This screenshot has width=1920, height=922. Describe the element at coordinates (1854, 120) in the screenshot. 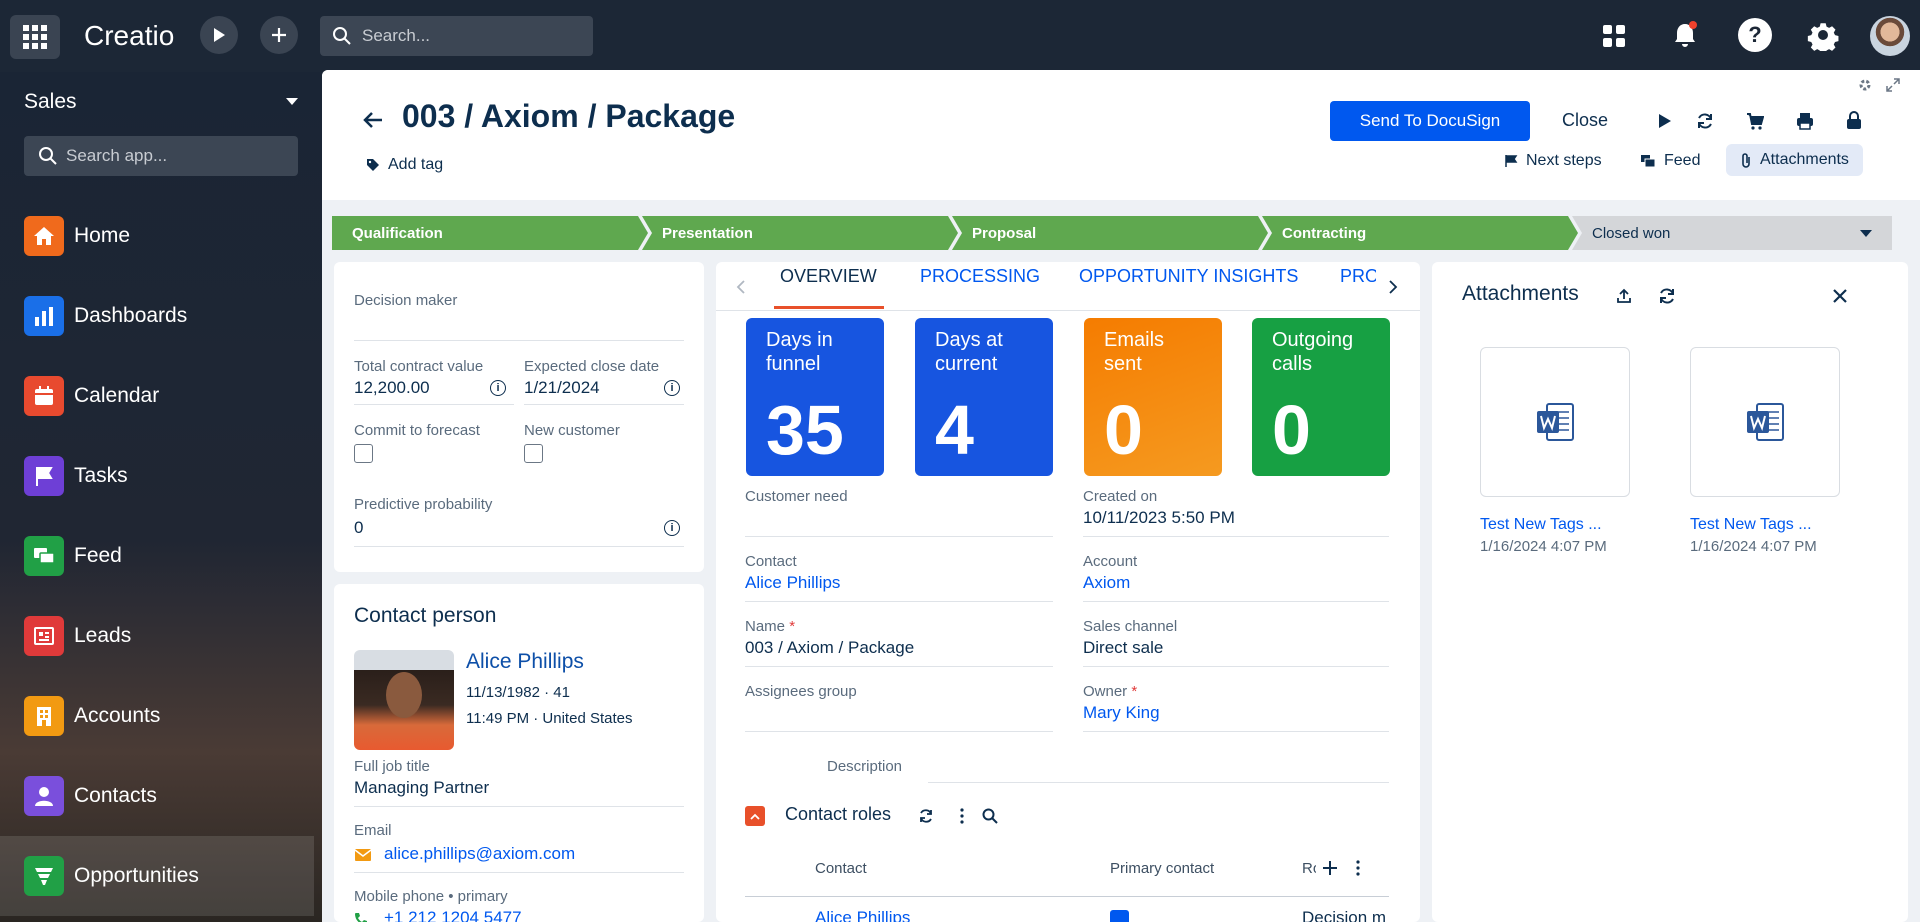

I see `lock-icon` at that location.